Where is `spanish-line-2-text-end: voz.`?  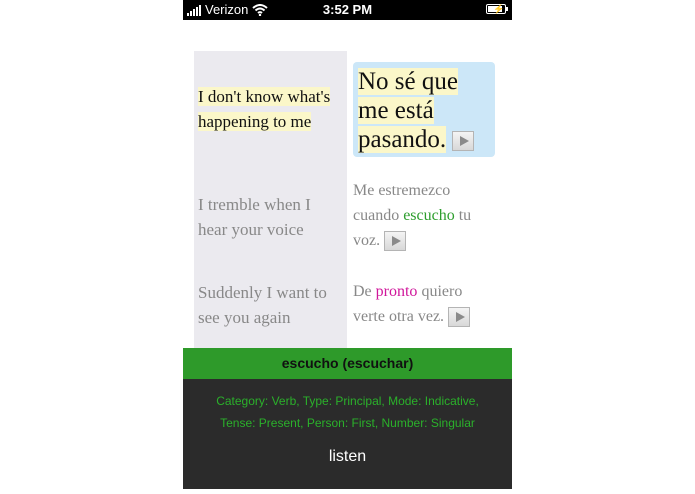
spanish-line-2-text-end: voz. is located at coordinates (367, 240).